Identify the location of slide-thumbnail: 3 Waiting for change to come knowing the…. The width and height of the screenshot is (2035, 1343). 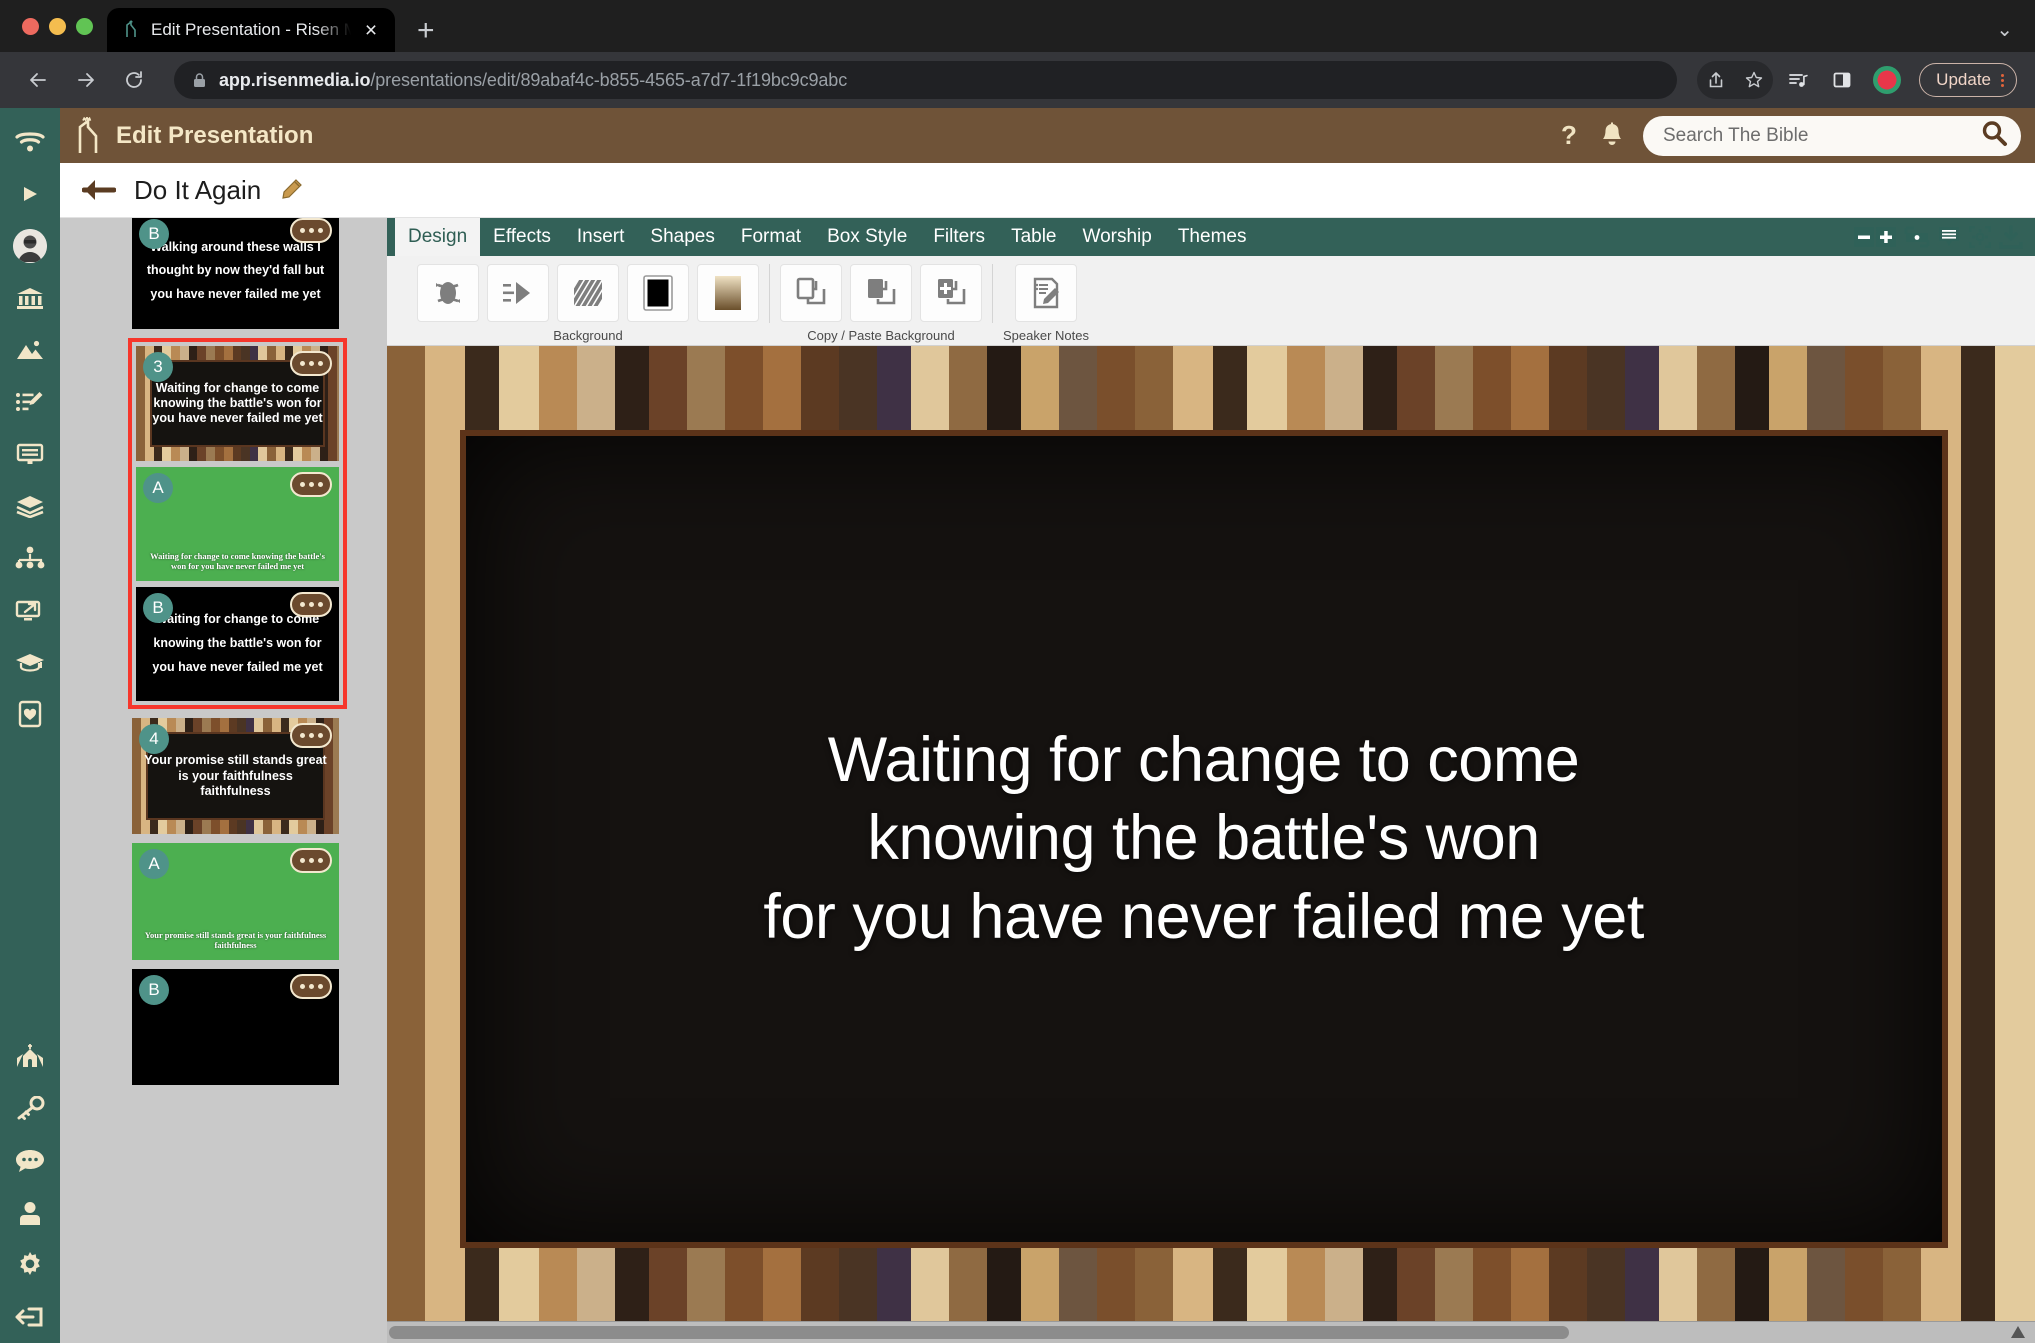
(237, 403).